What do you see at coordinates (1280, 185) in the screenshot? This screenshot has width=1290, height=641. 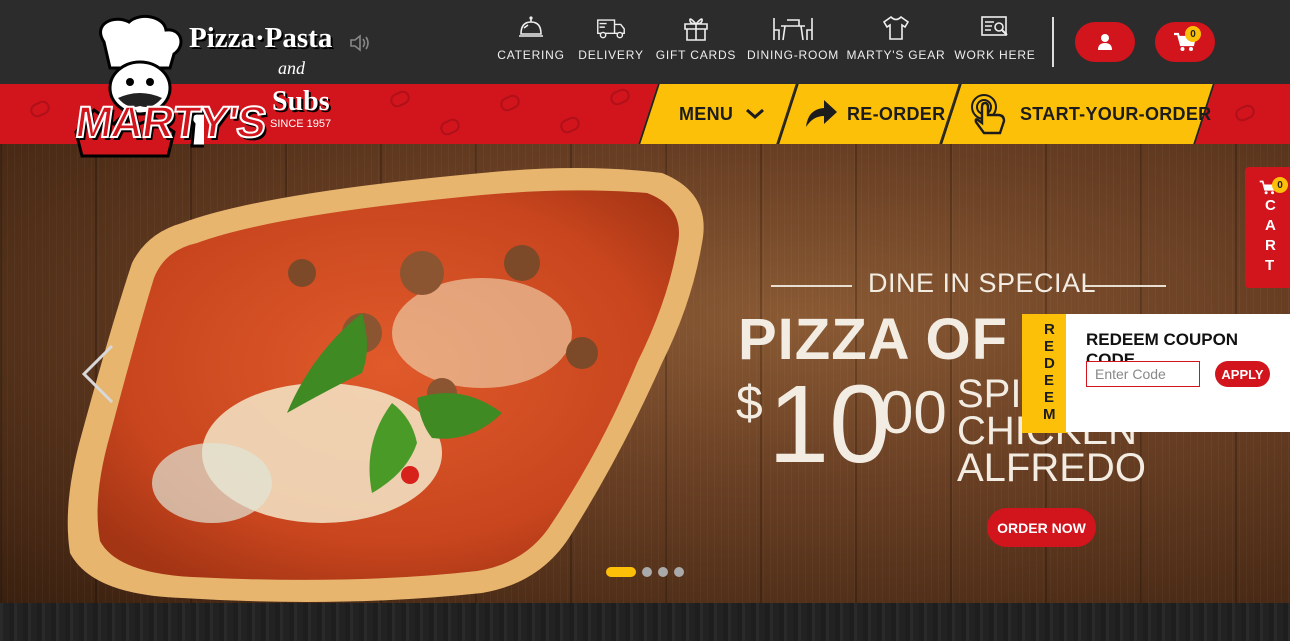 I see `side-cart-count-badge: 0` at bounding box center [1280, 185].